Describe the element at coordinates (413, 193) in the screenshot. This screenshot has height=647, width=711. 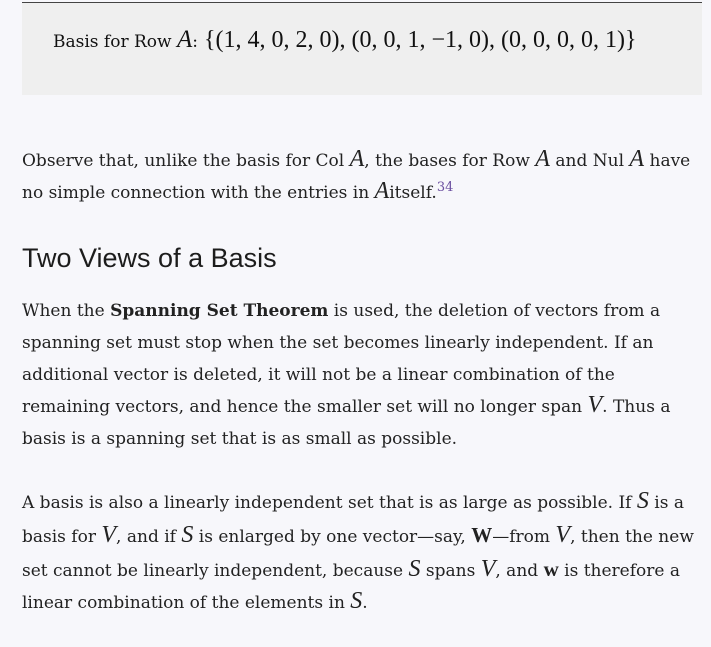
I see `text-run: itself.` at that location.